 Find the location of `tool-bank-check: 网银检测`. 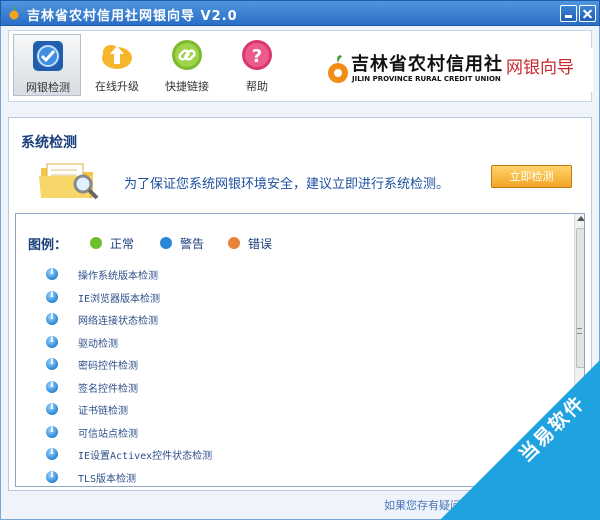

tool-bank-check: 网银检测 is located at coordinates (47, 65).